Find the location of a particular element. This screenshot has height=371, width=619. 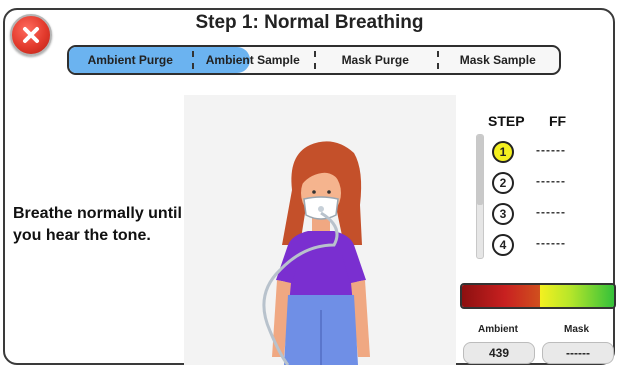

page-title: Step 1: Normal Breathing is located at coordinates (309, 22).